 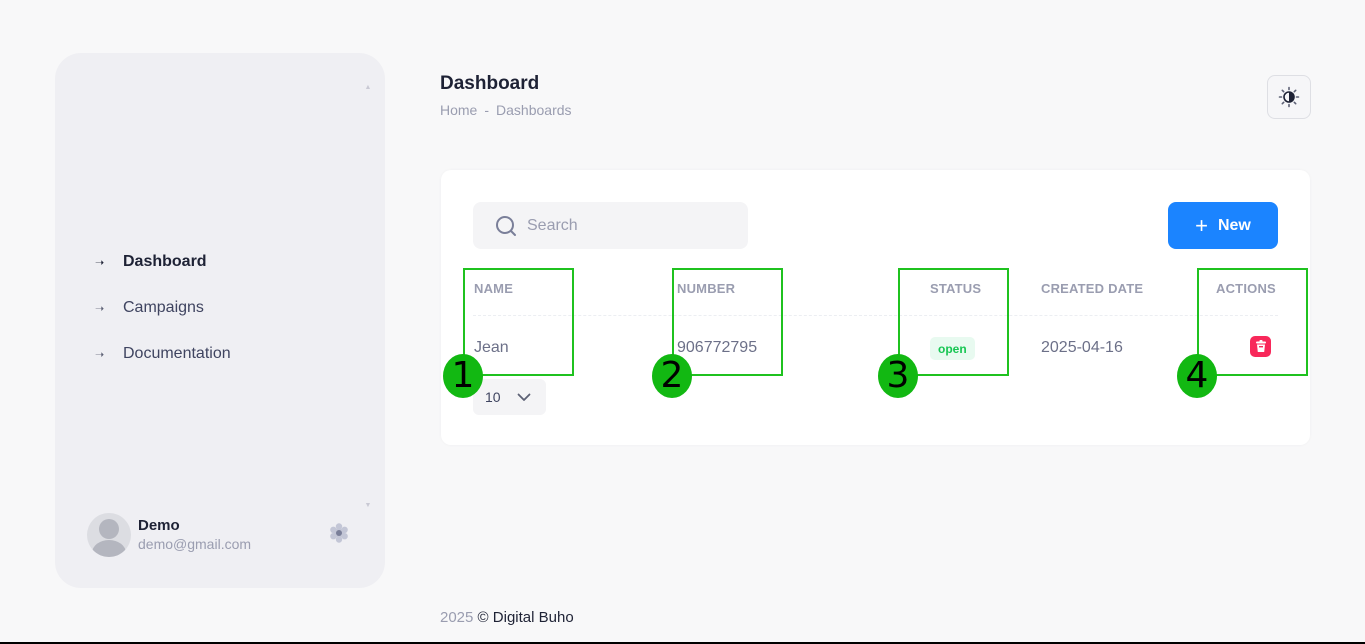 I want to click on footer-copyright-symbol: ©, so click(x=483, y=617).